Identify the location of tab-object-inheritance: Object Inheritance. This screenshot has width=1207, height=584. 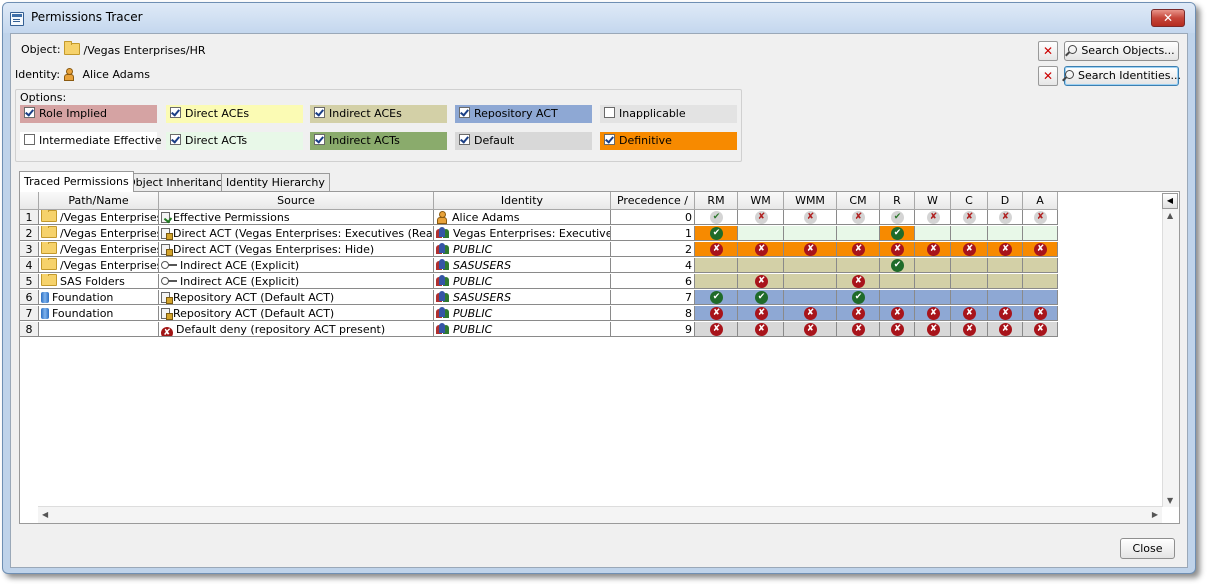
(178, 182).